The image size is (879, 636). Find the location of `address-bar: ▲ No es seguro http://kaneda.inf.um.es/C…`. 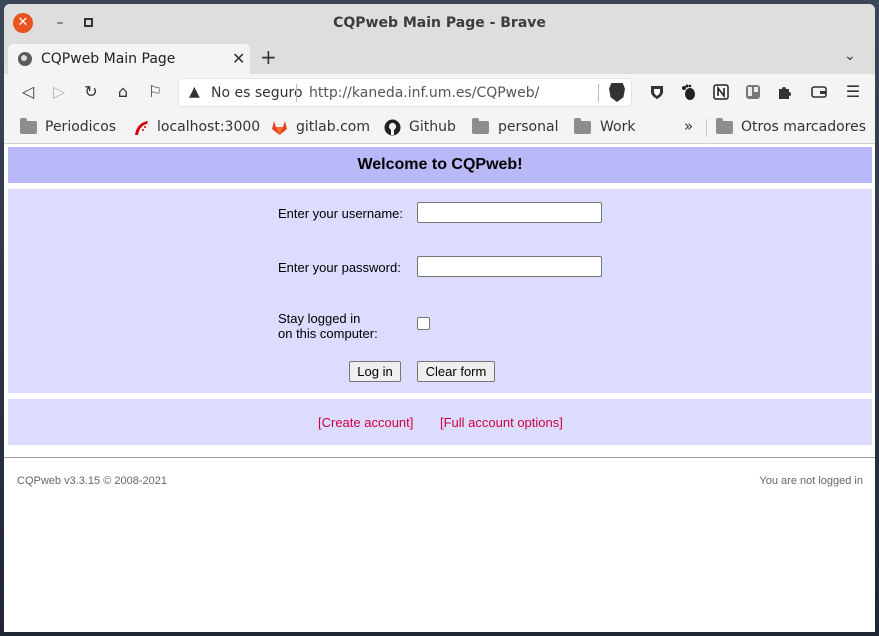

address-bar: ▲ No es seguro http://kaneda.inf.um.es/C… is located at coordinates (405, 92).